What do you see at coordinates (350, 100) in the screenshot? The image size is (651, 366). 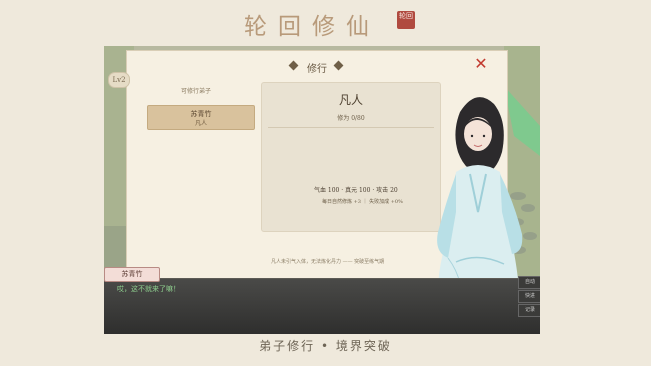 I see `realm-name: 凡人` at bounding box center [350, 100].